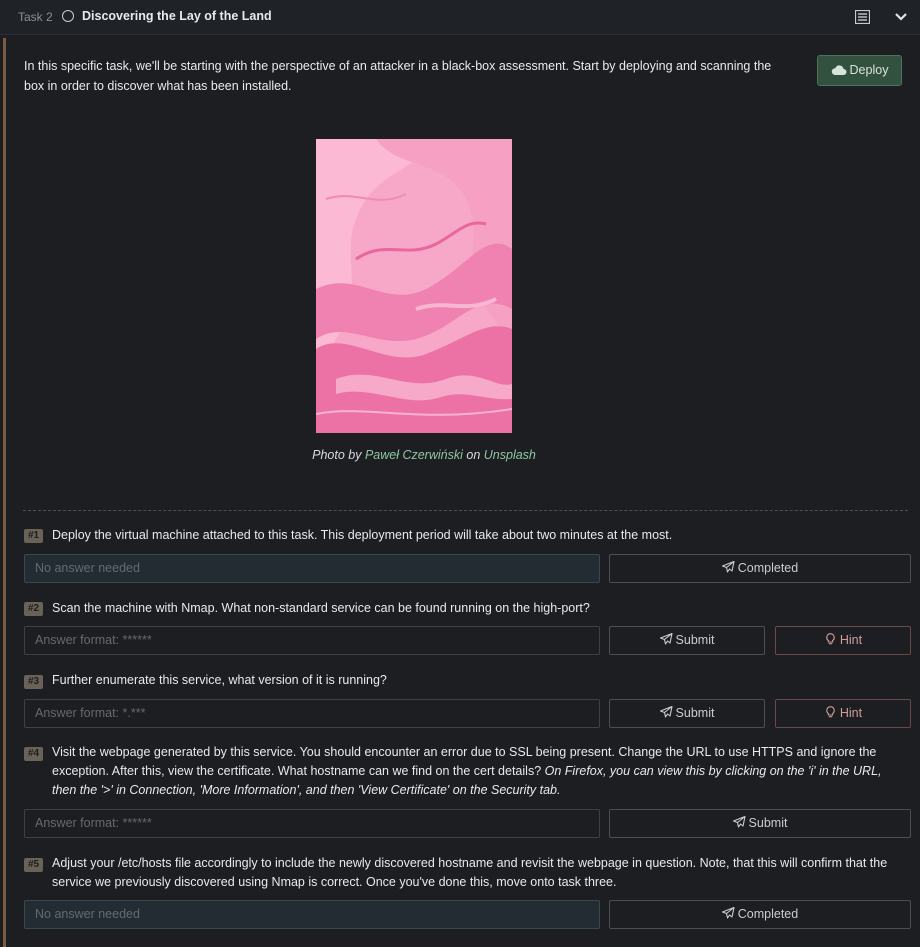 The image size is (920, 947). What do you see at coordinates (414, 455) in the screenshot?
I see `photo-author-link: Paweł Czerwiński` at bounding box center [414, 455].